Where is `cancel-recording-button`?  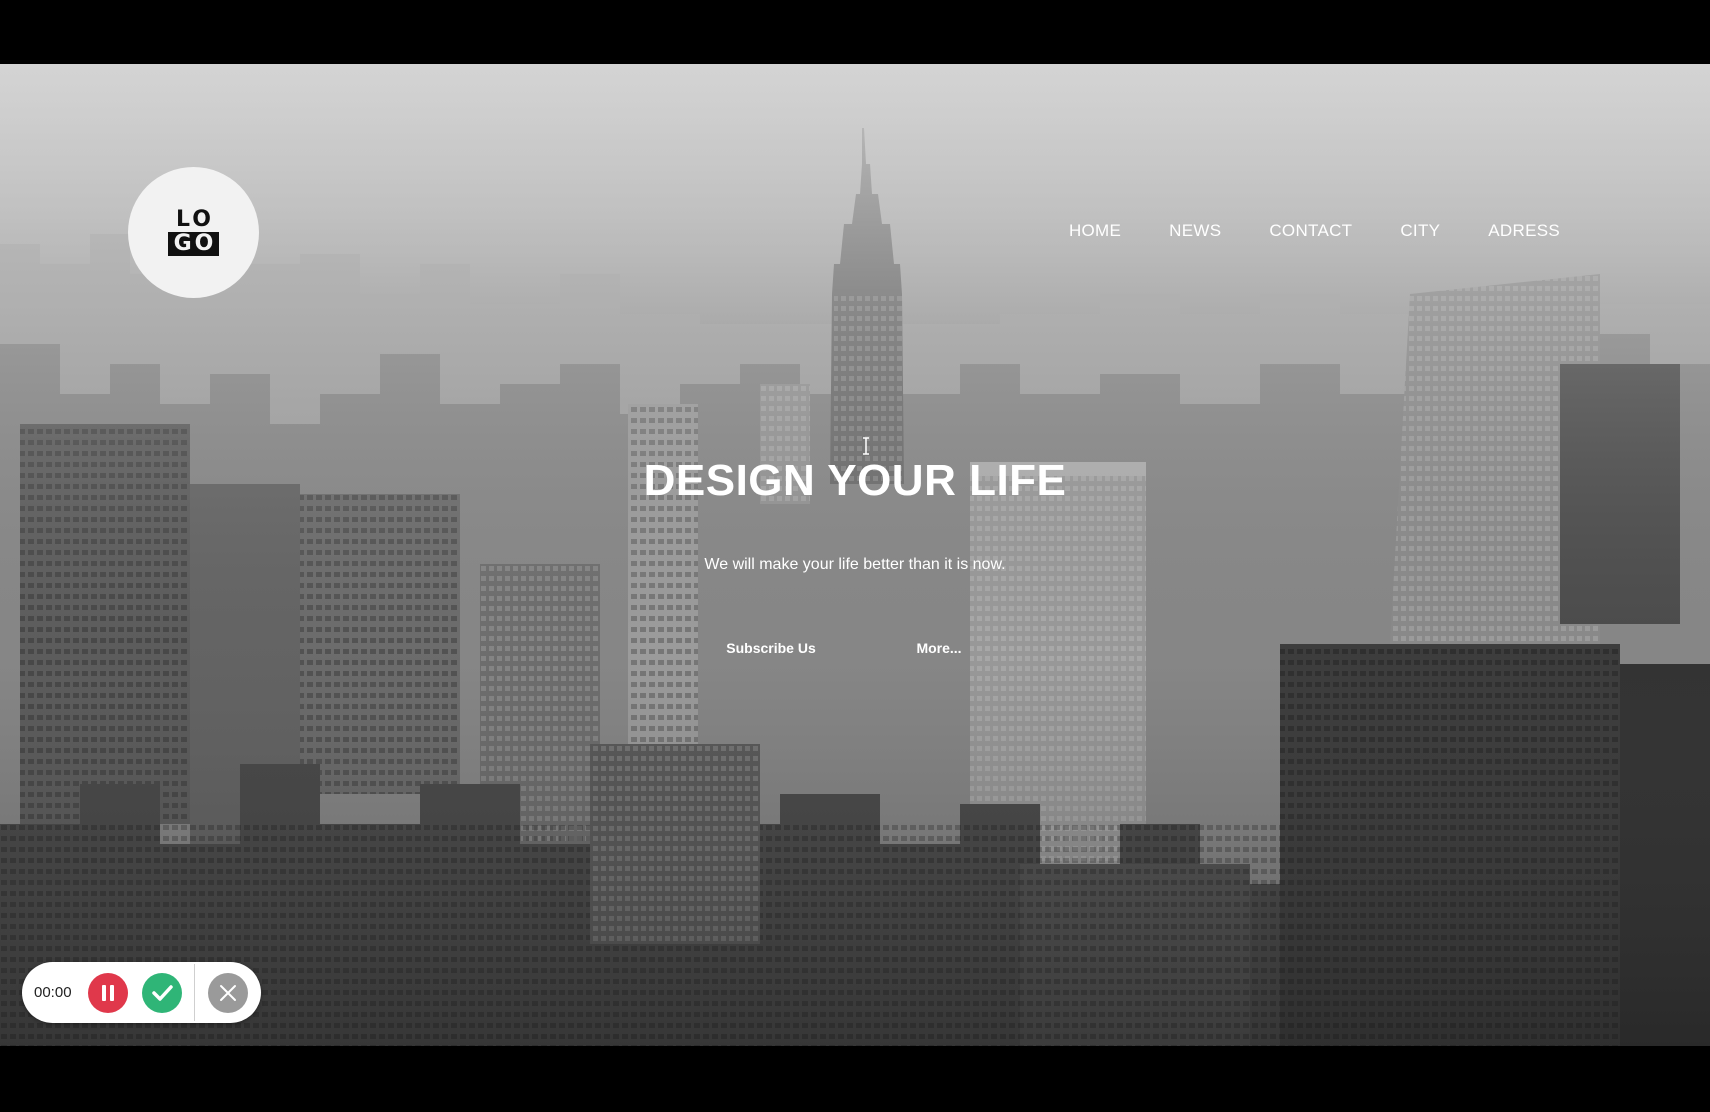 cancel-recording-button is located at coordinates (228, 993).